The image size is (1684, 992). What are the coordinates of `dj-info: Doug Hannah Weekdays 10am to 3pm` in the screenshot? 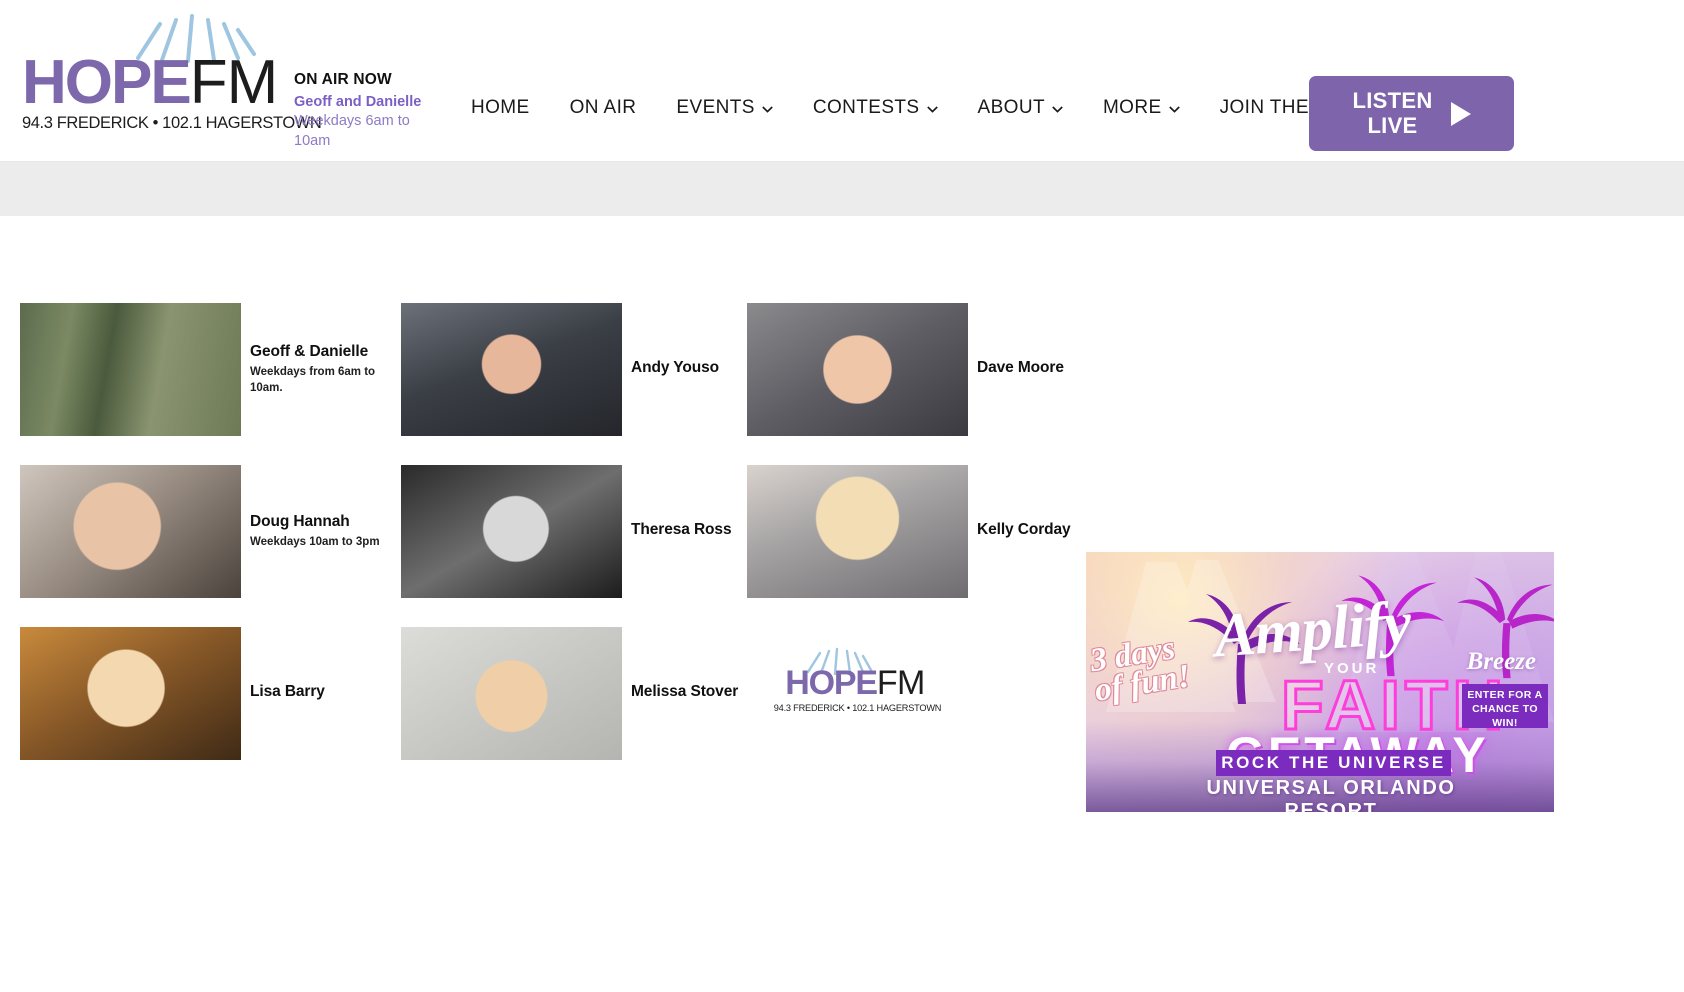 It's located at (310, 531).